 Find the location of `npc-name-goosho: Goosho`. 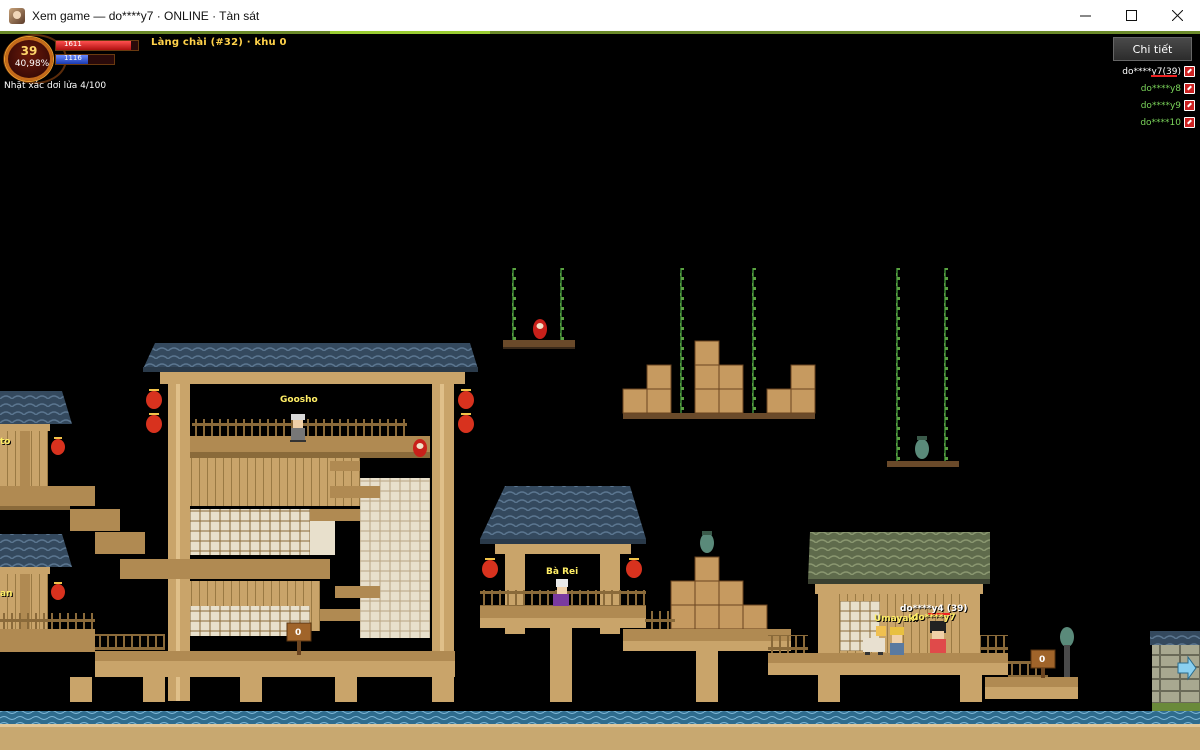

npc-name-goosho: Goosho is located at coordinates (299, 400).